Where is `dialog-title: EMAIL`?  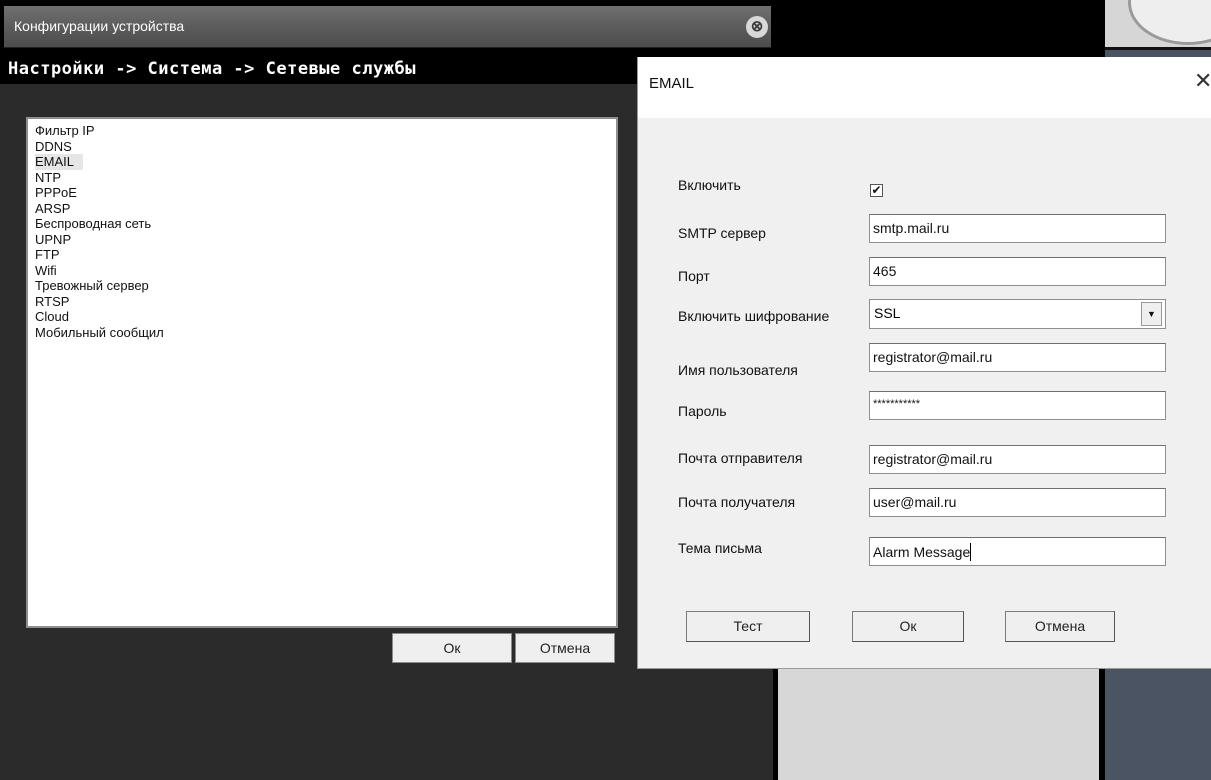 dialog-title: EMAIL is located at coordinates (672, 83).